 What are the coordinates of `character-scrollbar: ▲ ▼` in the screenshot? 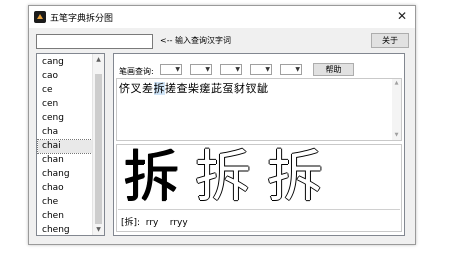 It's located at (396, 109).